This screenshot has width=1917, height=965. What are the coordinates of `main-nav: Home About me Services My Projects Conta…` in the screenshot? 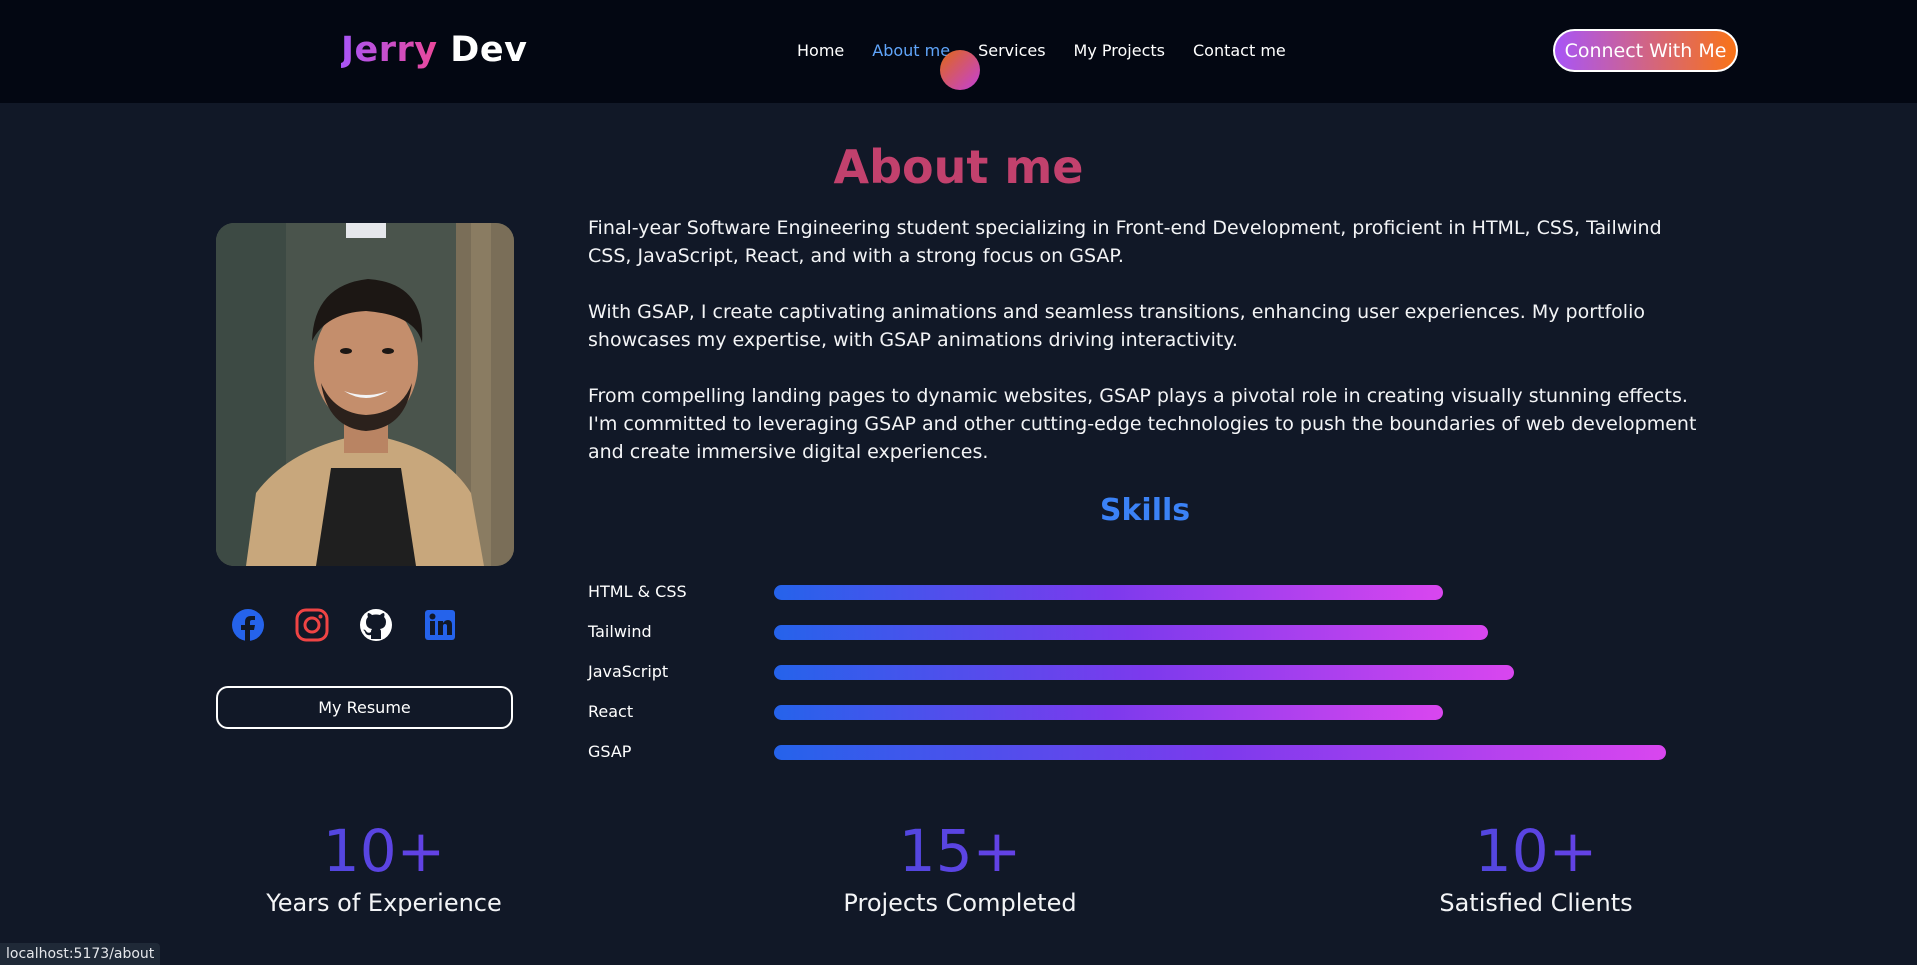 It's located at (1041, 50).